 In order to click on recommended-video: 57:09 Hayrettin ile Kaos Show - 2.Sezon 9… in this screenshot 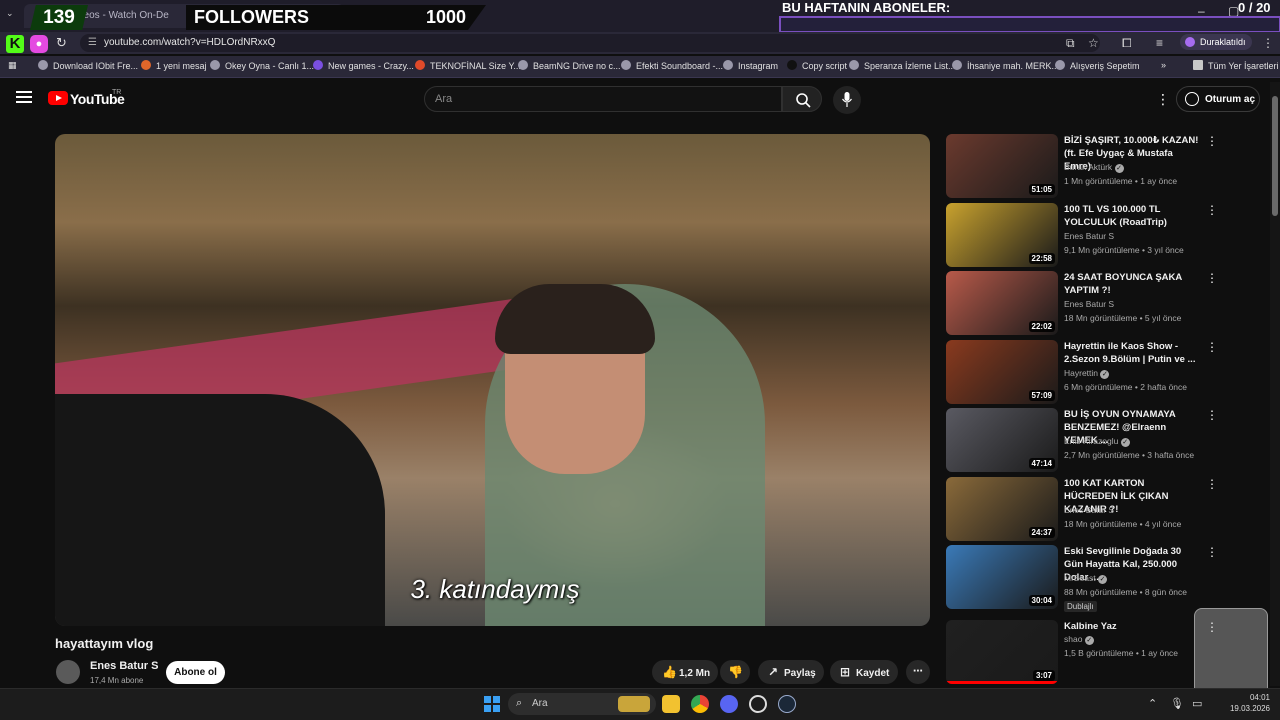, I will do `click(1106, 372)`.